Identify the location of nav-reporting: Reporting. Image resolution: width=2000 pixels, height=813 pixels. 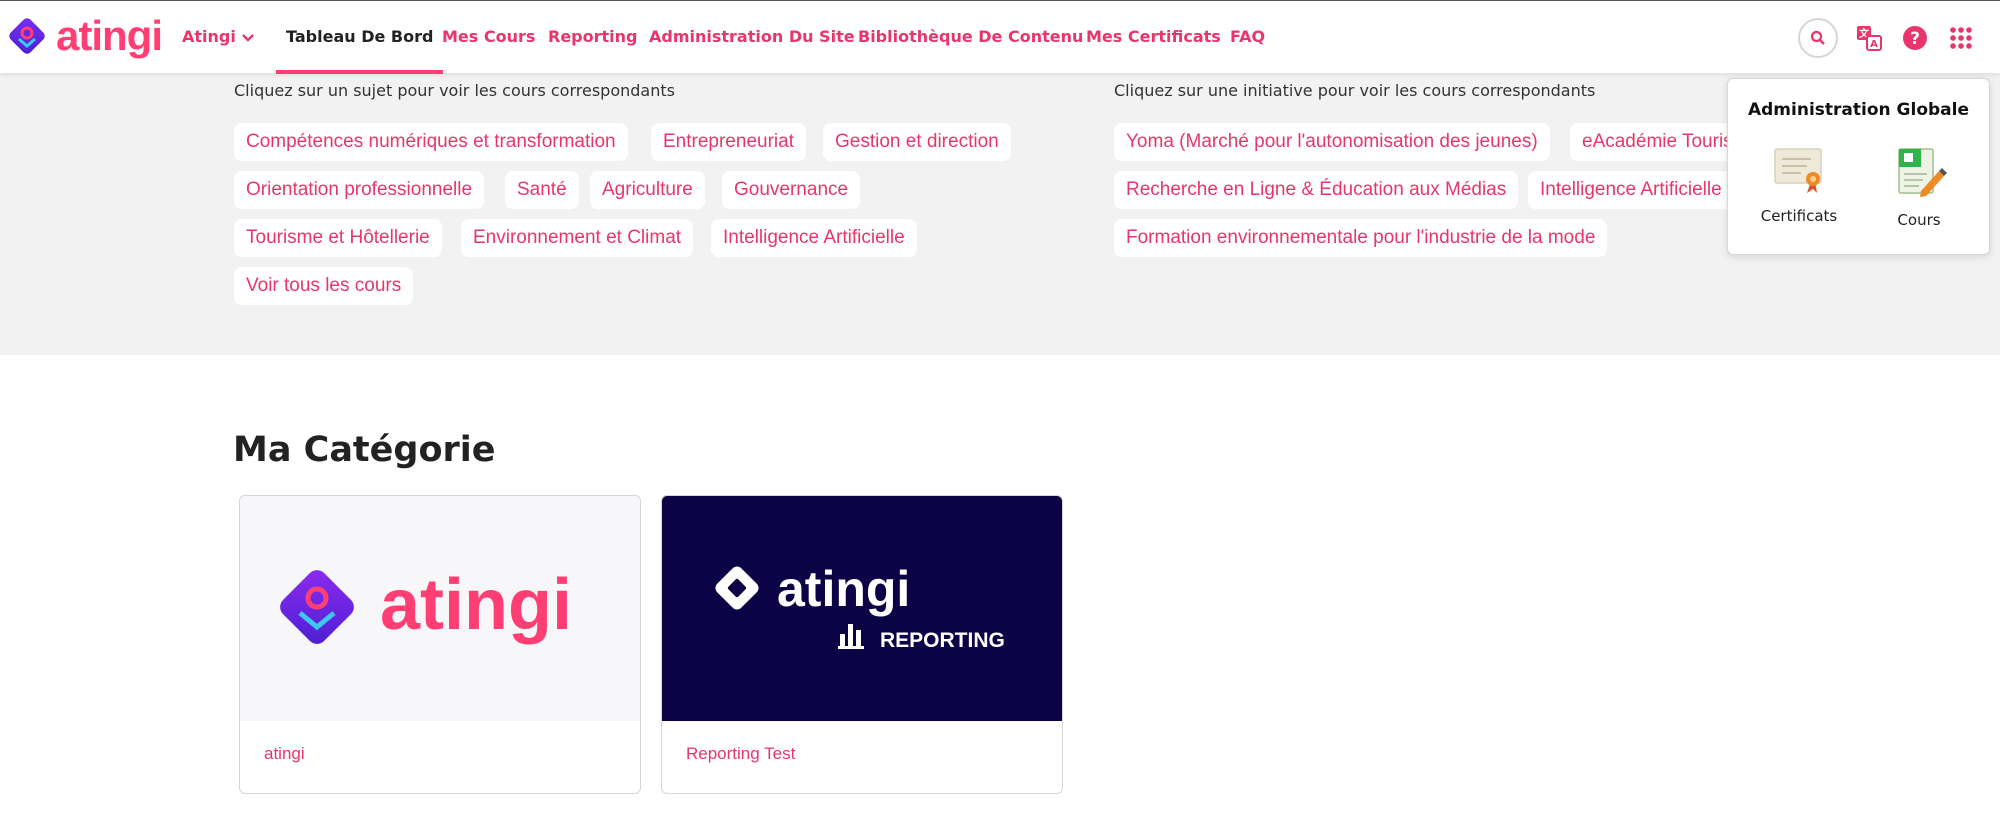
(592, 37).